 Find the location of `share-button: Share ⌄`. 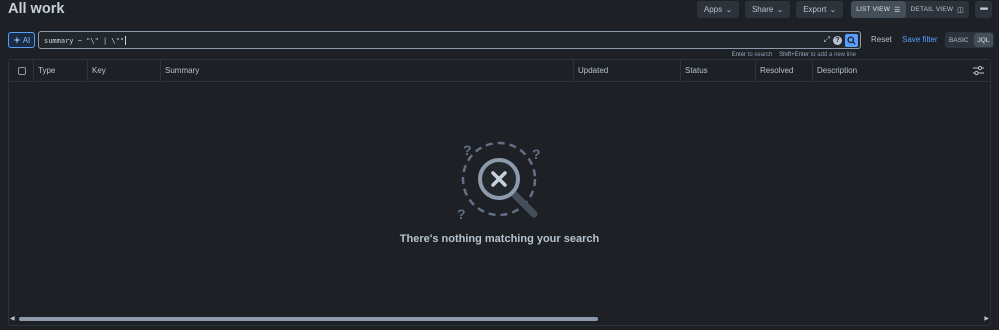

share-button: Share ⌄ is located at coordinates (767, 9).